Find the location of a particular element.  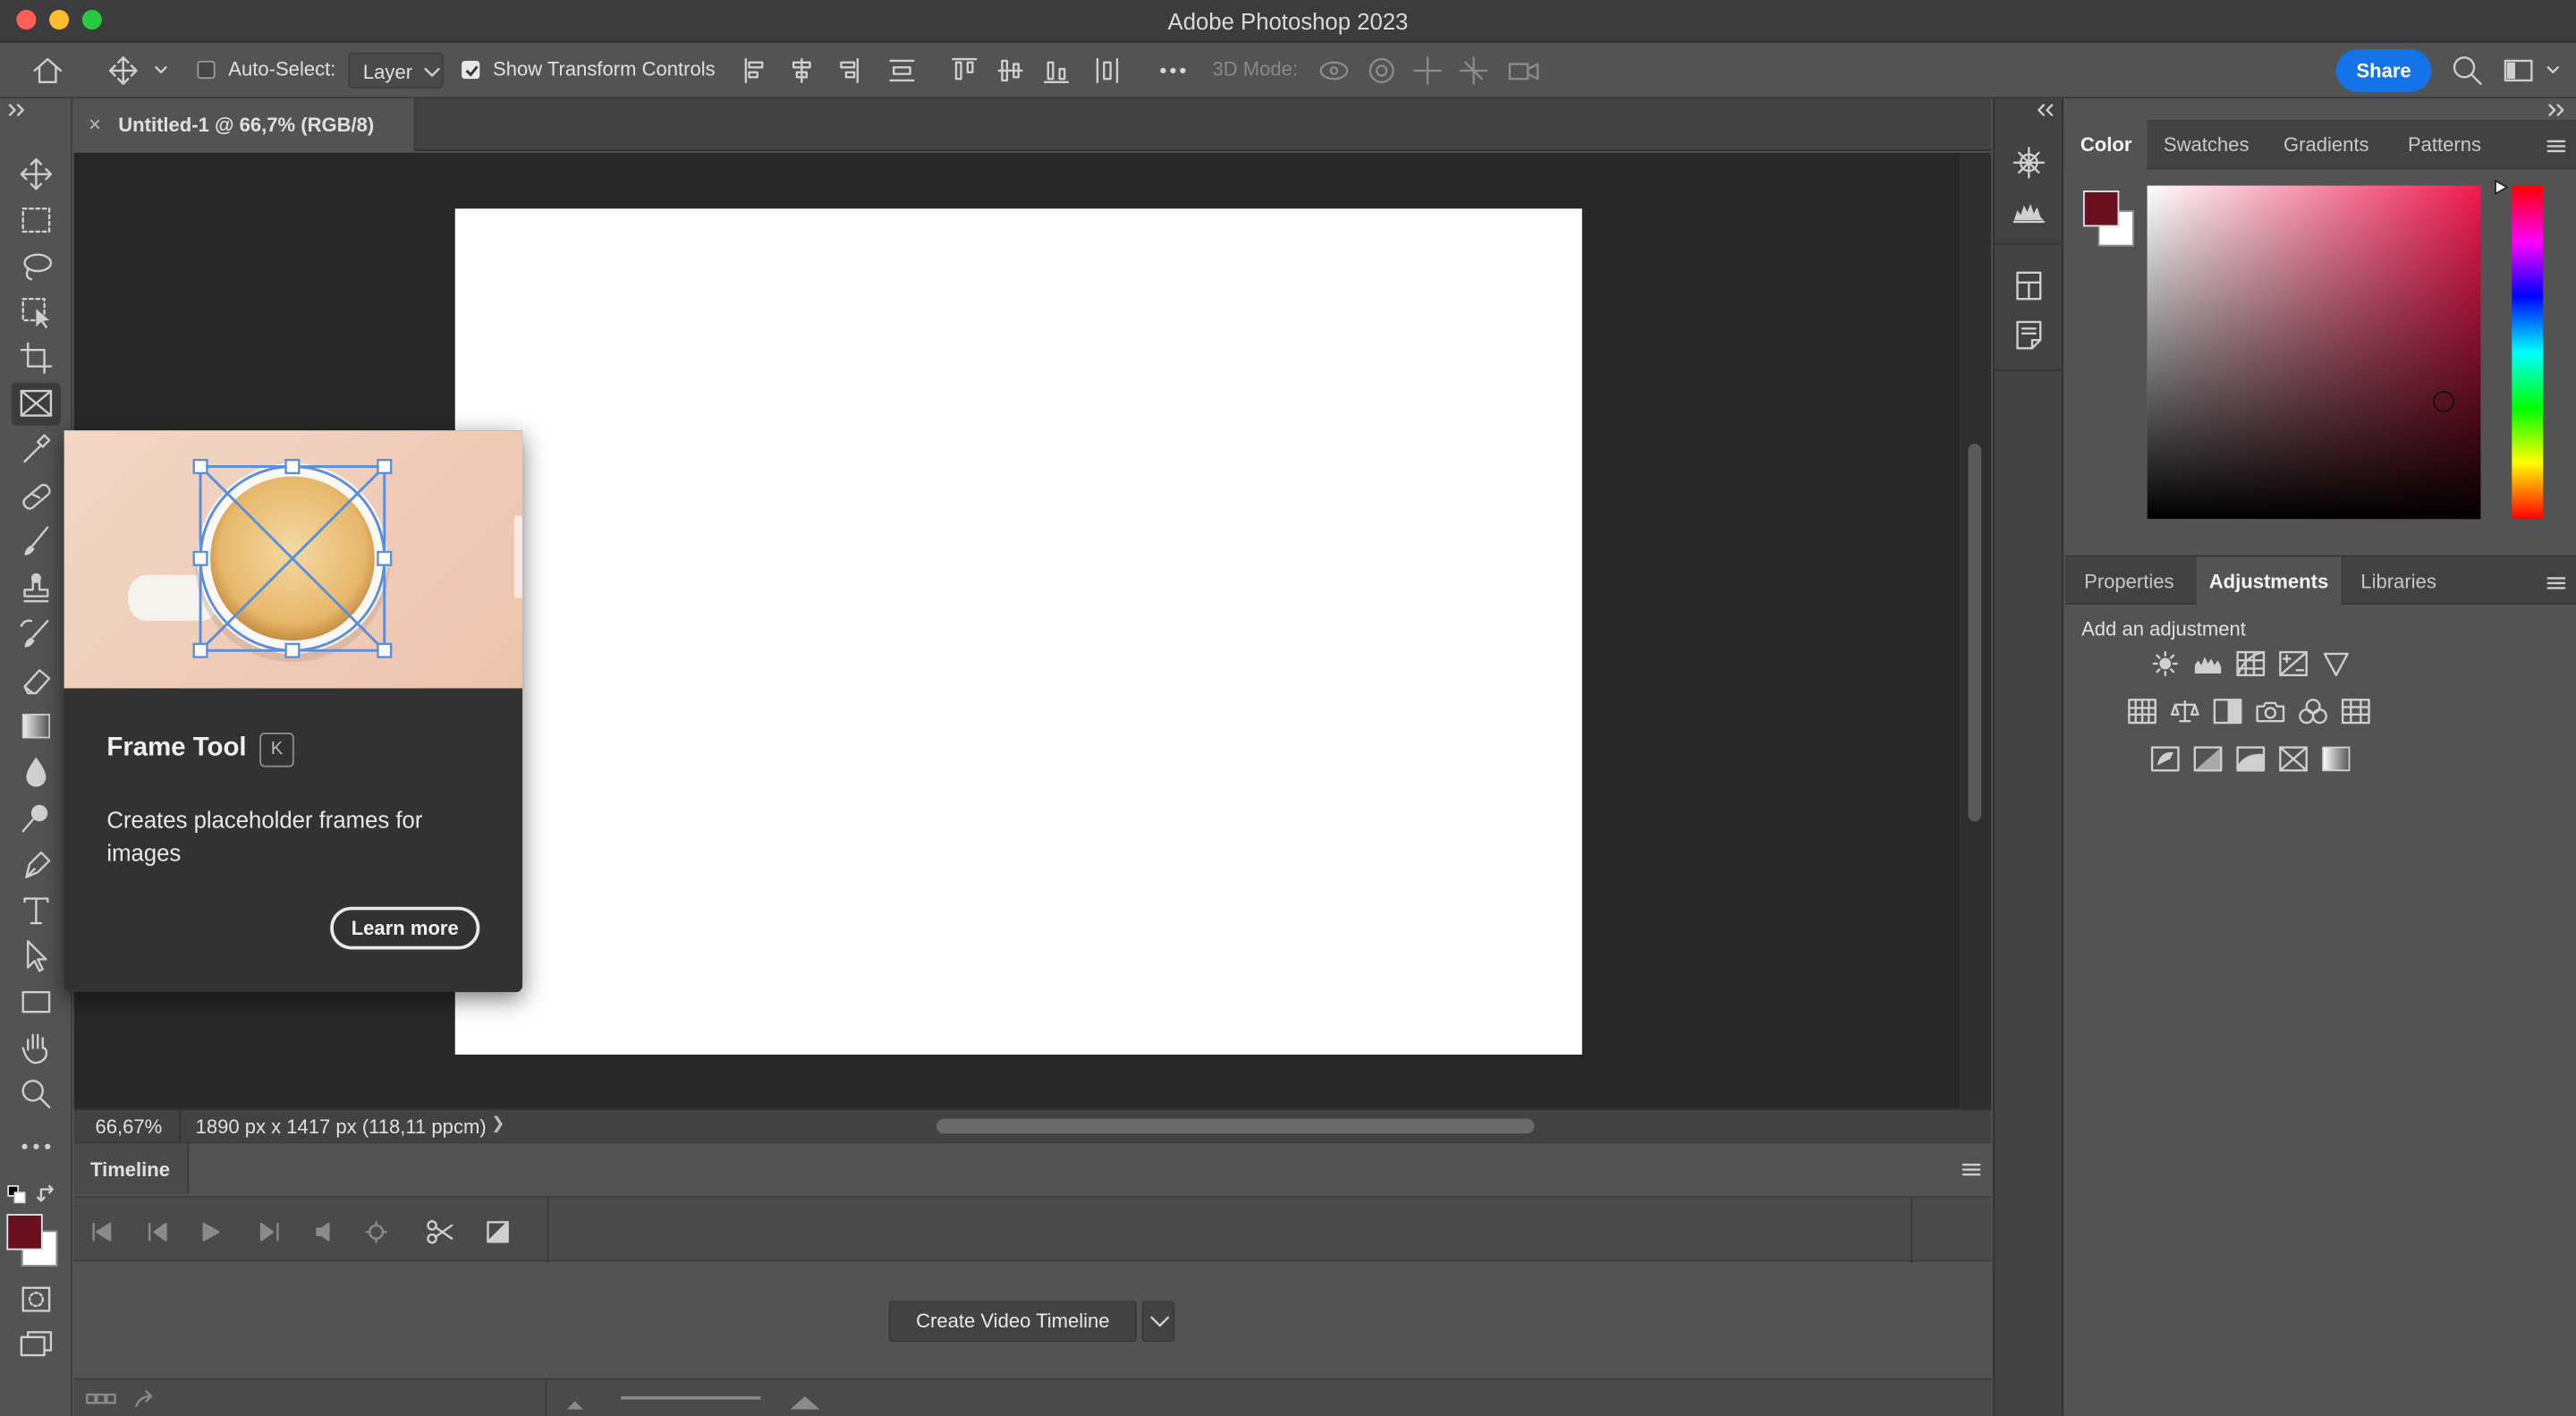

workspace-icon is located at coordinates (2534, 70).